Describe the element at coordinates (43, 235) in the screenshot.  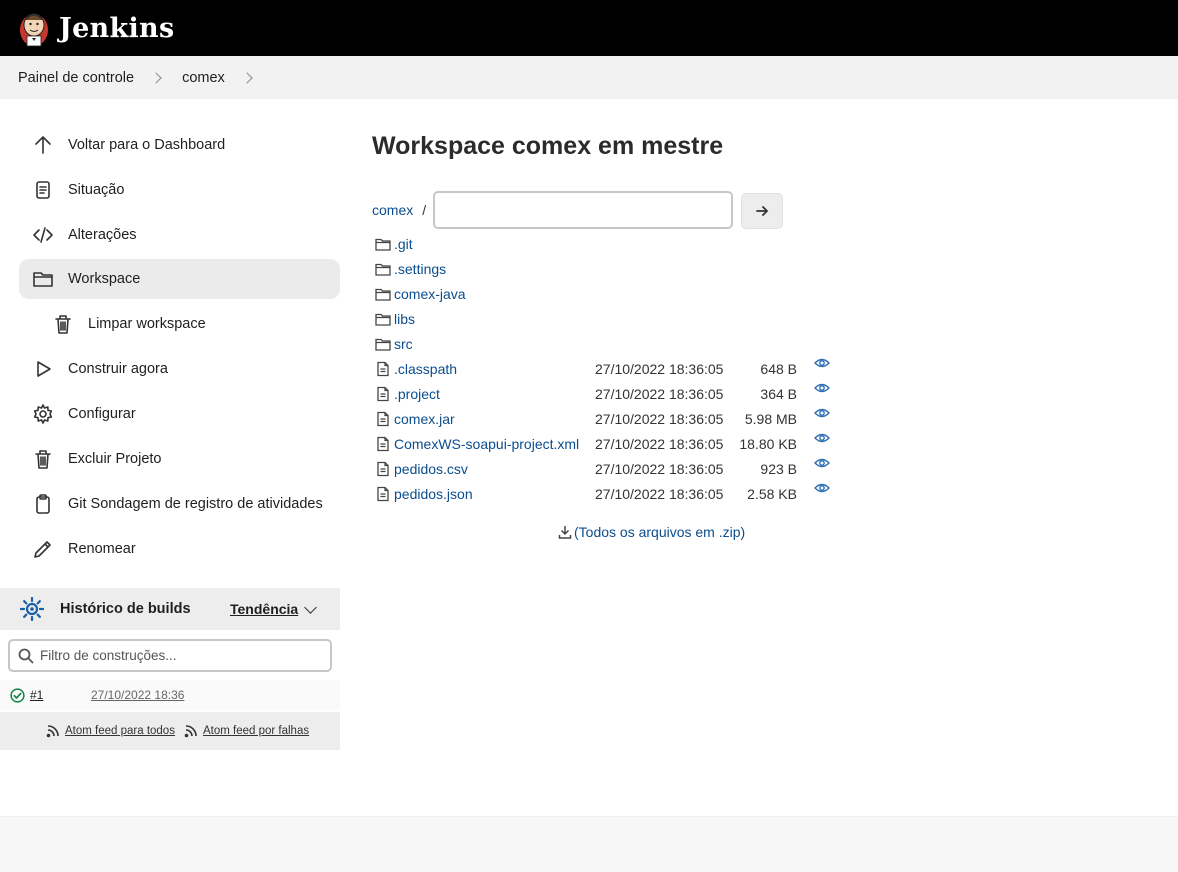
I see `code-icon` at that location.